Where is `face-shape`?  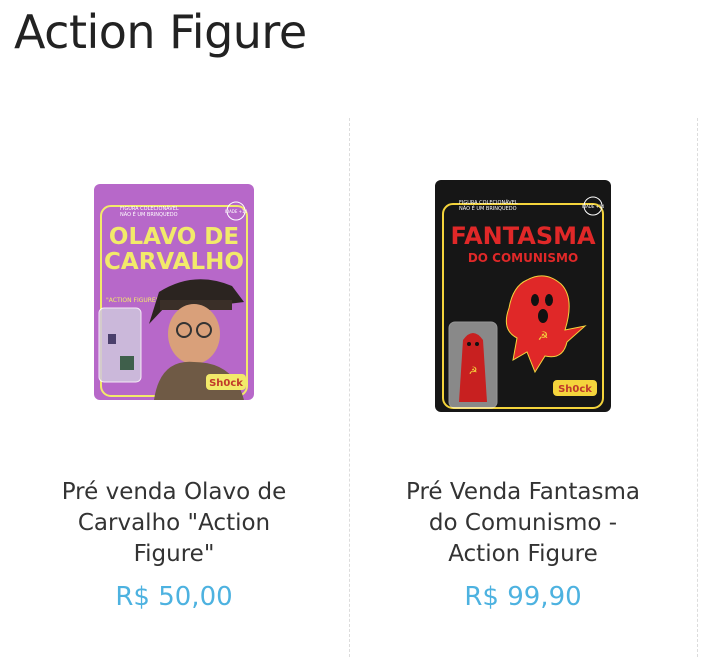 face-shape is located at coordinates (194, 334).